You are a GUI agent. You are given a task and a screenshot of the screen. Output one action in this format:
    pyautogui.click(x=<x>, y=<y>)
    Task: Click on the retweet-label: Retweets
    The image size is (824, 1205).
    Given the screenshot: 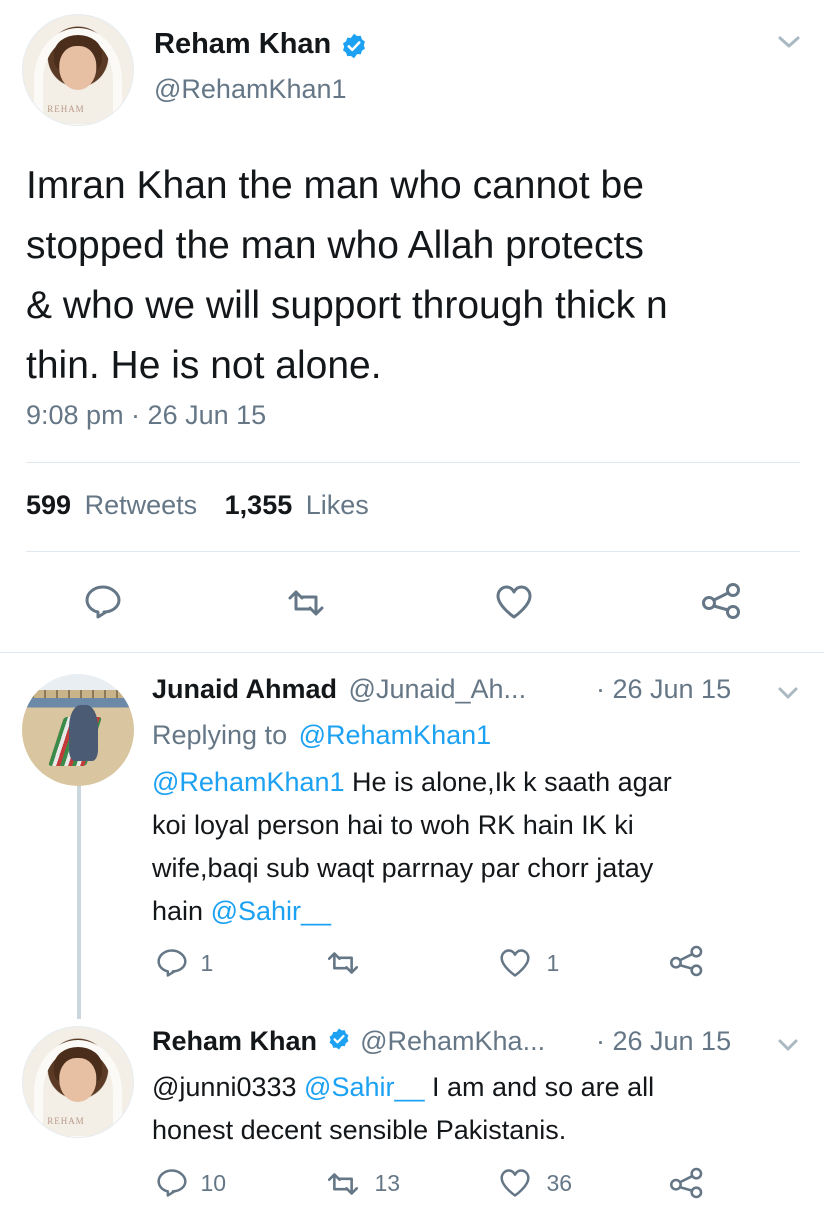 What is the action you would take?
    pyautogui.click(x=141, y=505)
    